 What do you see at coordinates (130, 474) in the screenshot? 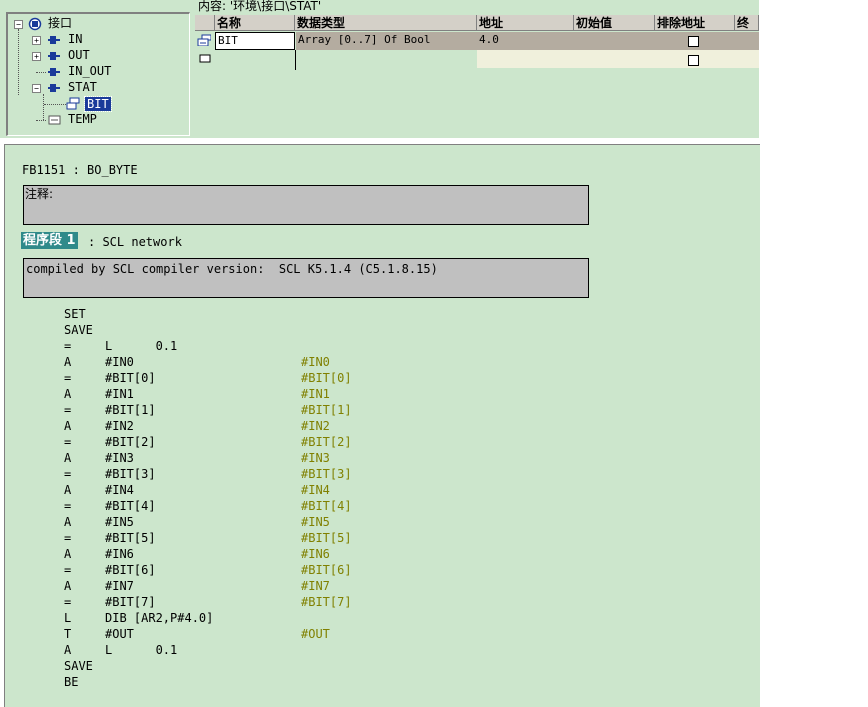
I see `code-operand: #BIT[3]` at bounding box center [130, 474].